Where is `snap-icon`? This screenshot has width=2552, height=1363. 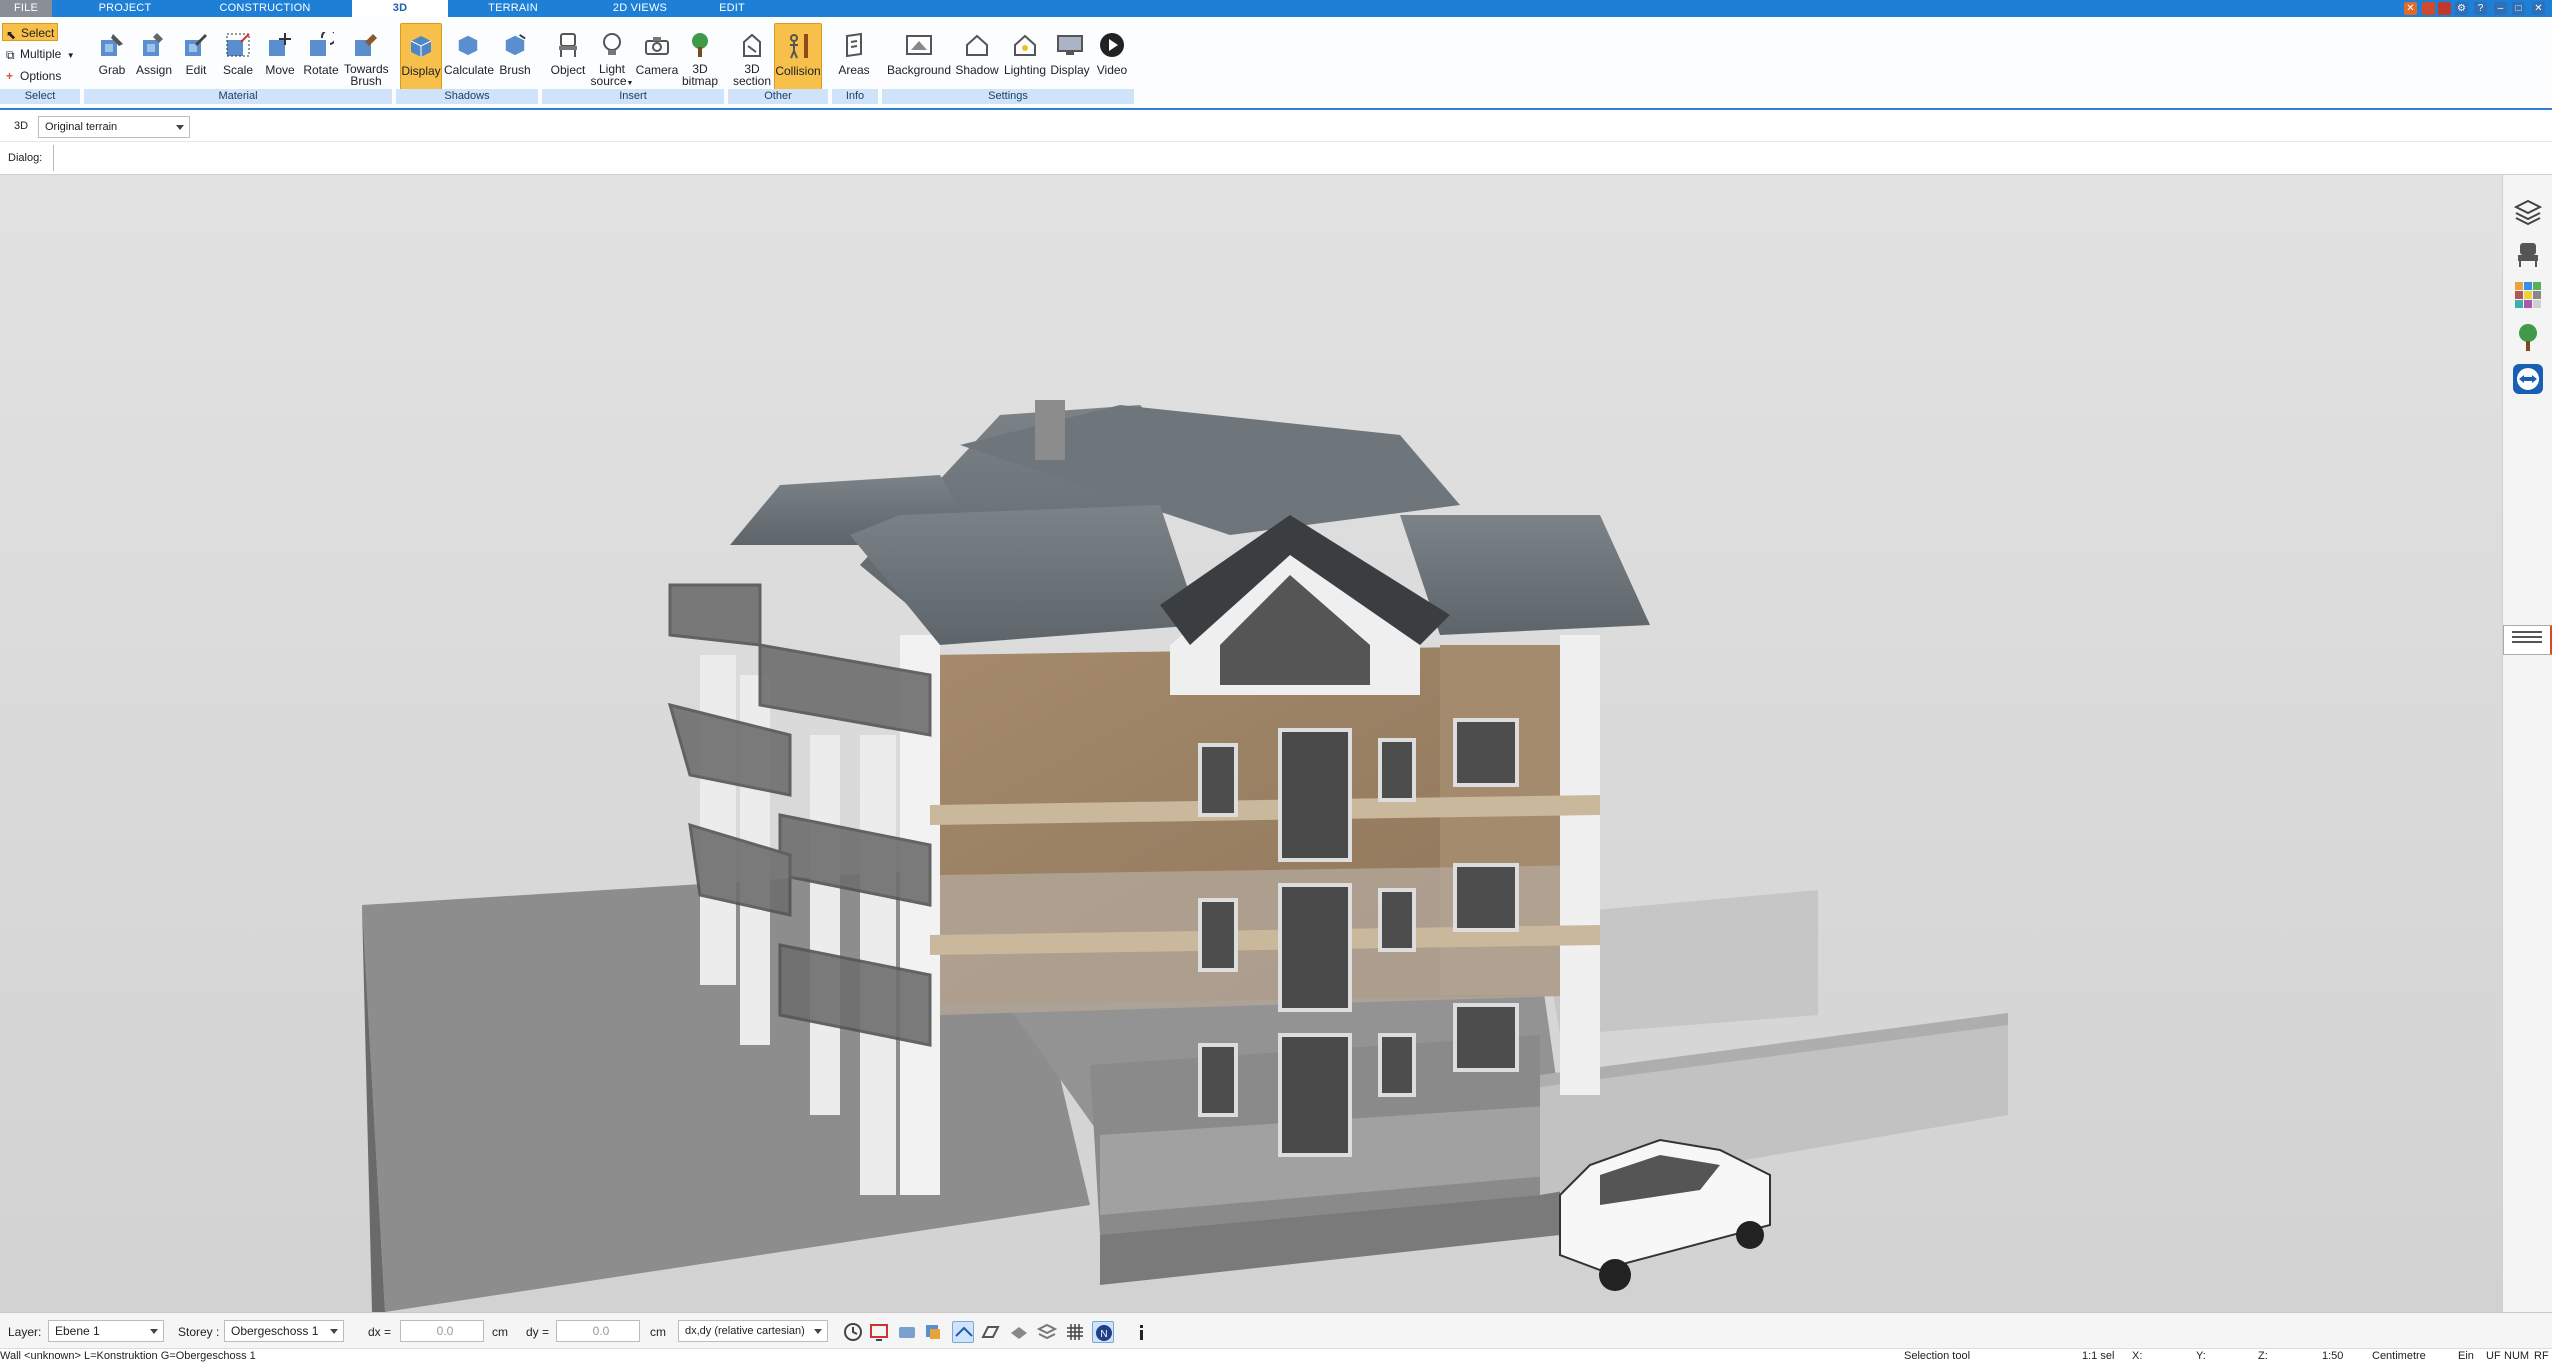
snap-icon is located at coordinates (879, 1332).